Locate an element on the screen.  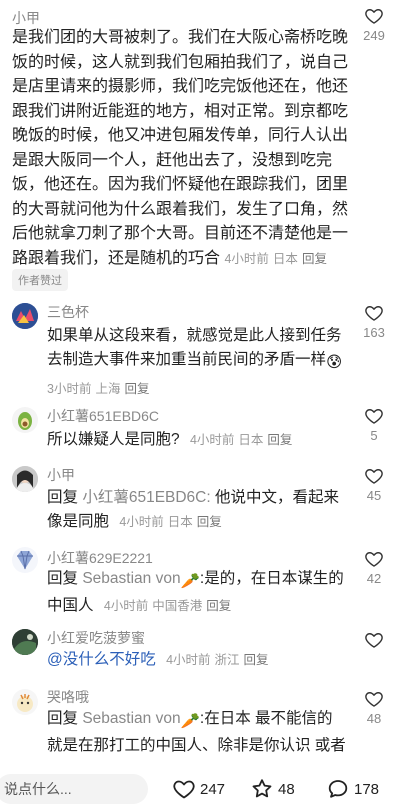
reply-text-content: 如果单从这段来看，就感觉是此人接到任务去制造大事件来加重当前民间的矛盾一样 is located at coordinates (194, 347).